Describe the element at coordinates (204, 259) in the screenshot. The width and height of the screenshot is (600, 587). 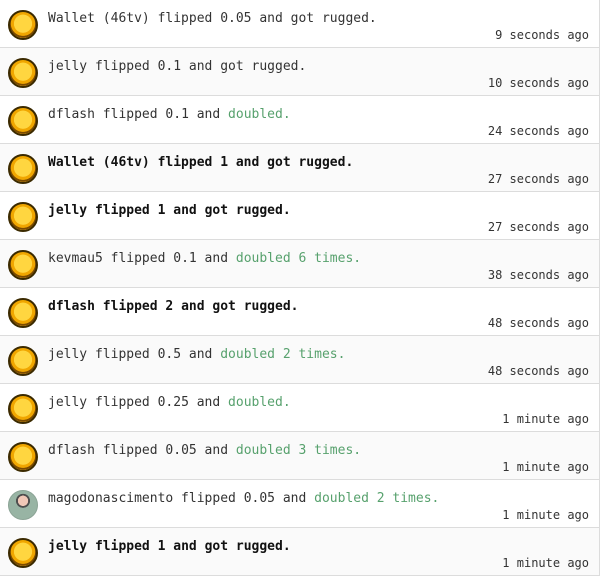
I see `feed-message: kevmau5 flipped 0.1 and doubled 6 times.` at that location.